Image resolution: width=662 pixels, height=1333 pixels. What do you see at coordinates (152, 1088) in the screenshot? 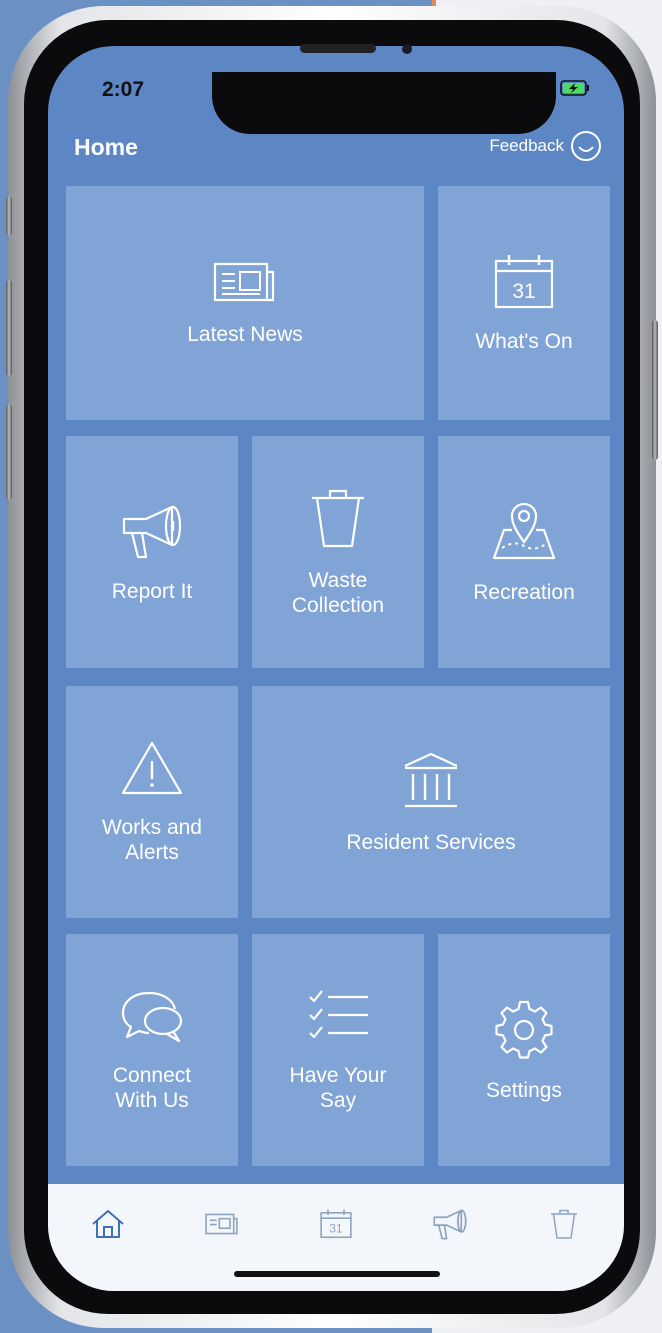
I see `tile-label: Connect With Us` at bounding box center [152, 1088].